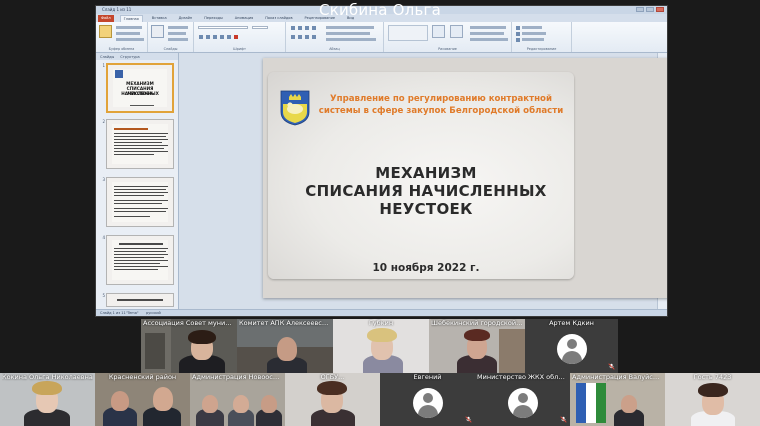 This screenshot has height=426, width=760. Describe the element at coordinates (157, 31) in the screenshot. I see `new-slide-icon` at that location.